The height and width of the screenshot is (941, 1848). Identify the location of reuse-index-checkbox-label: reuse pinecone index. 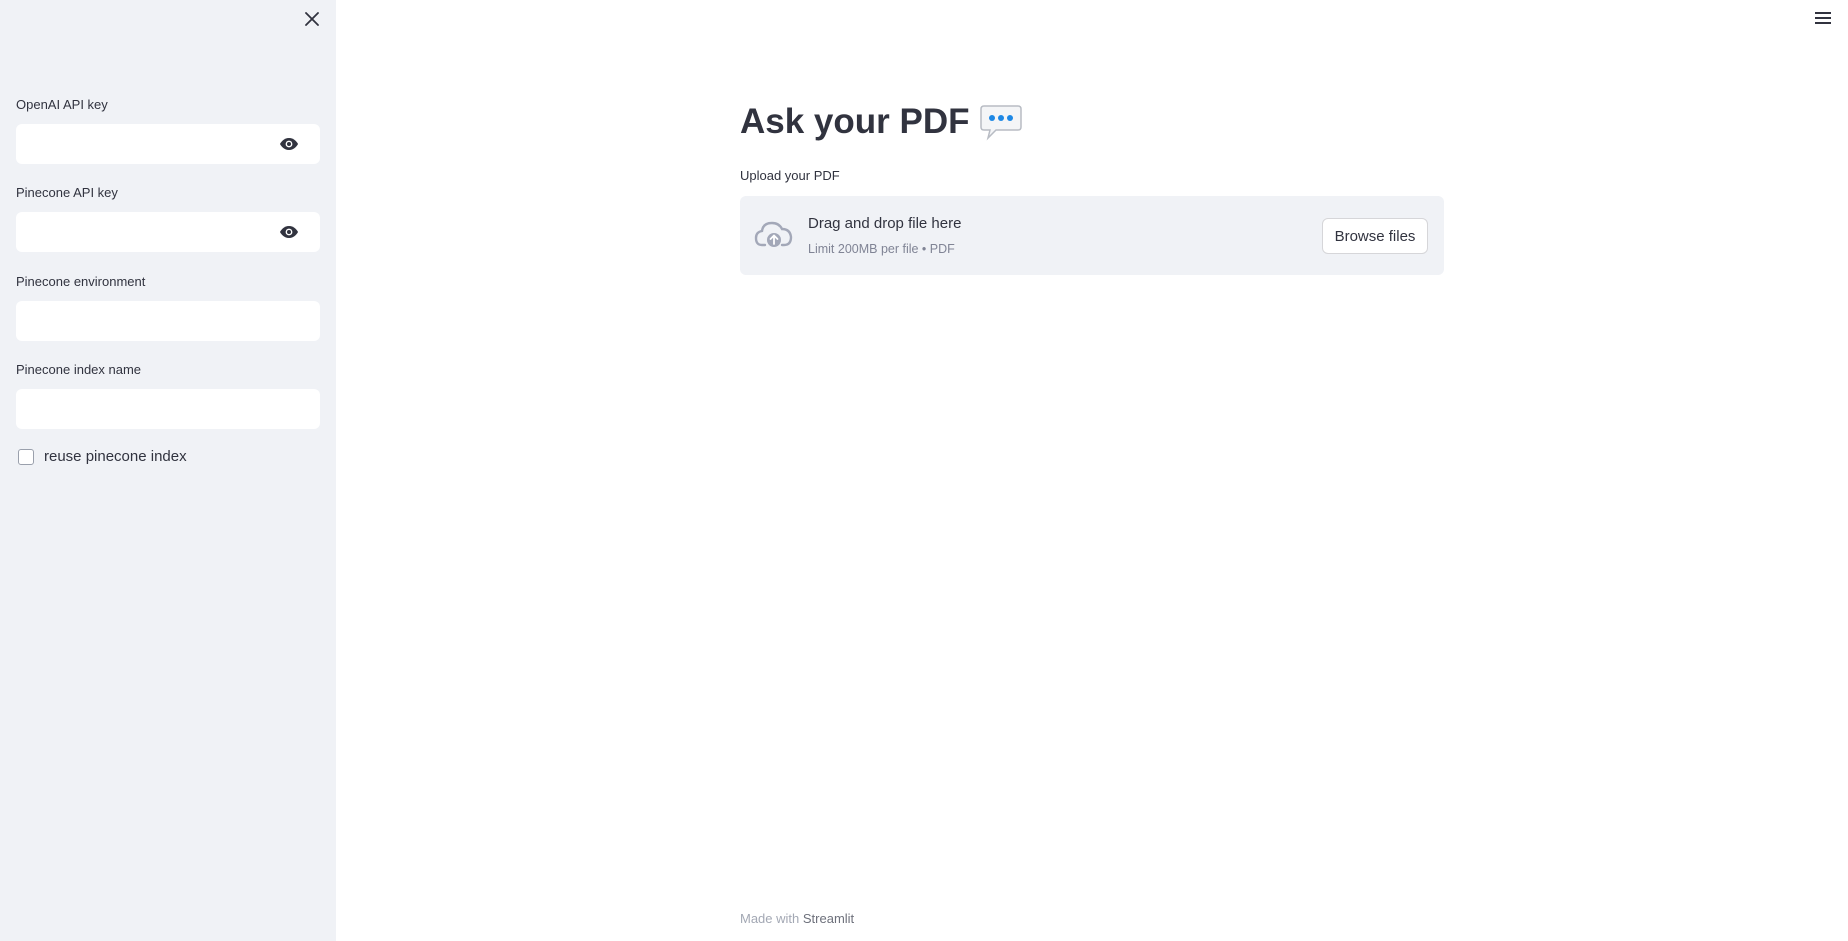
(115, 456).